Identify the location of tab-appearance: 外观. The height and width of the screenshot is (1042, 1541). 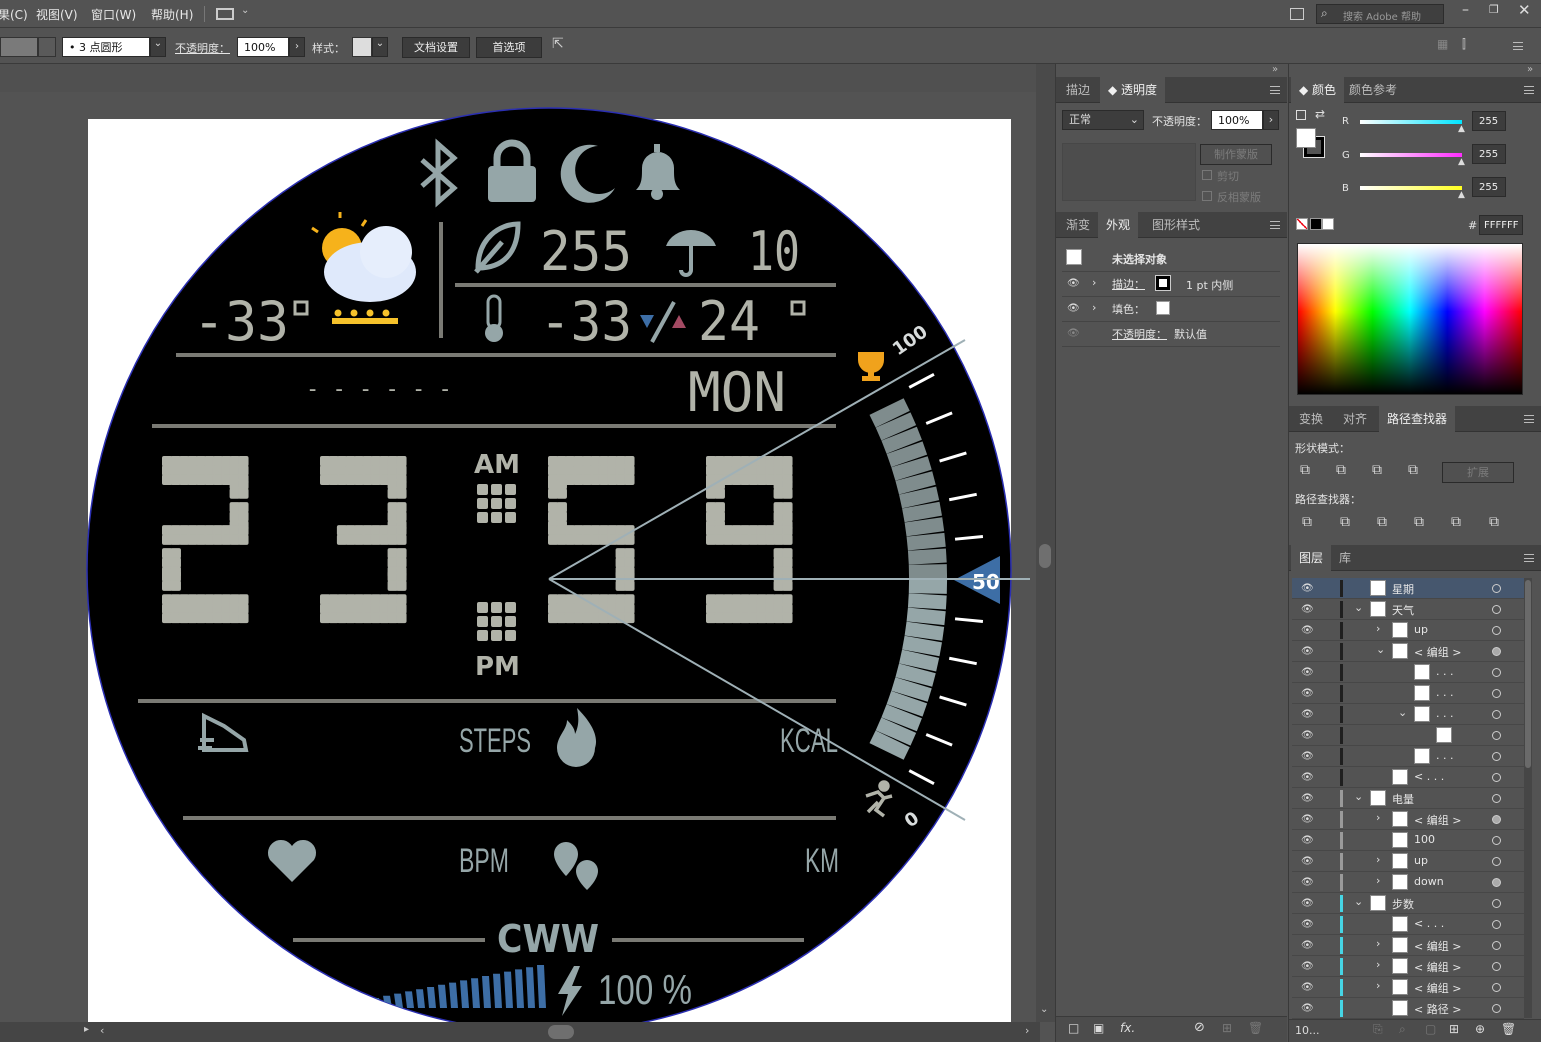
(1118, 225).